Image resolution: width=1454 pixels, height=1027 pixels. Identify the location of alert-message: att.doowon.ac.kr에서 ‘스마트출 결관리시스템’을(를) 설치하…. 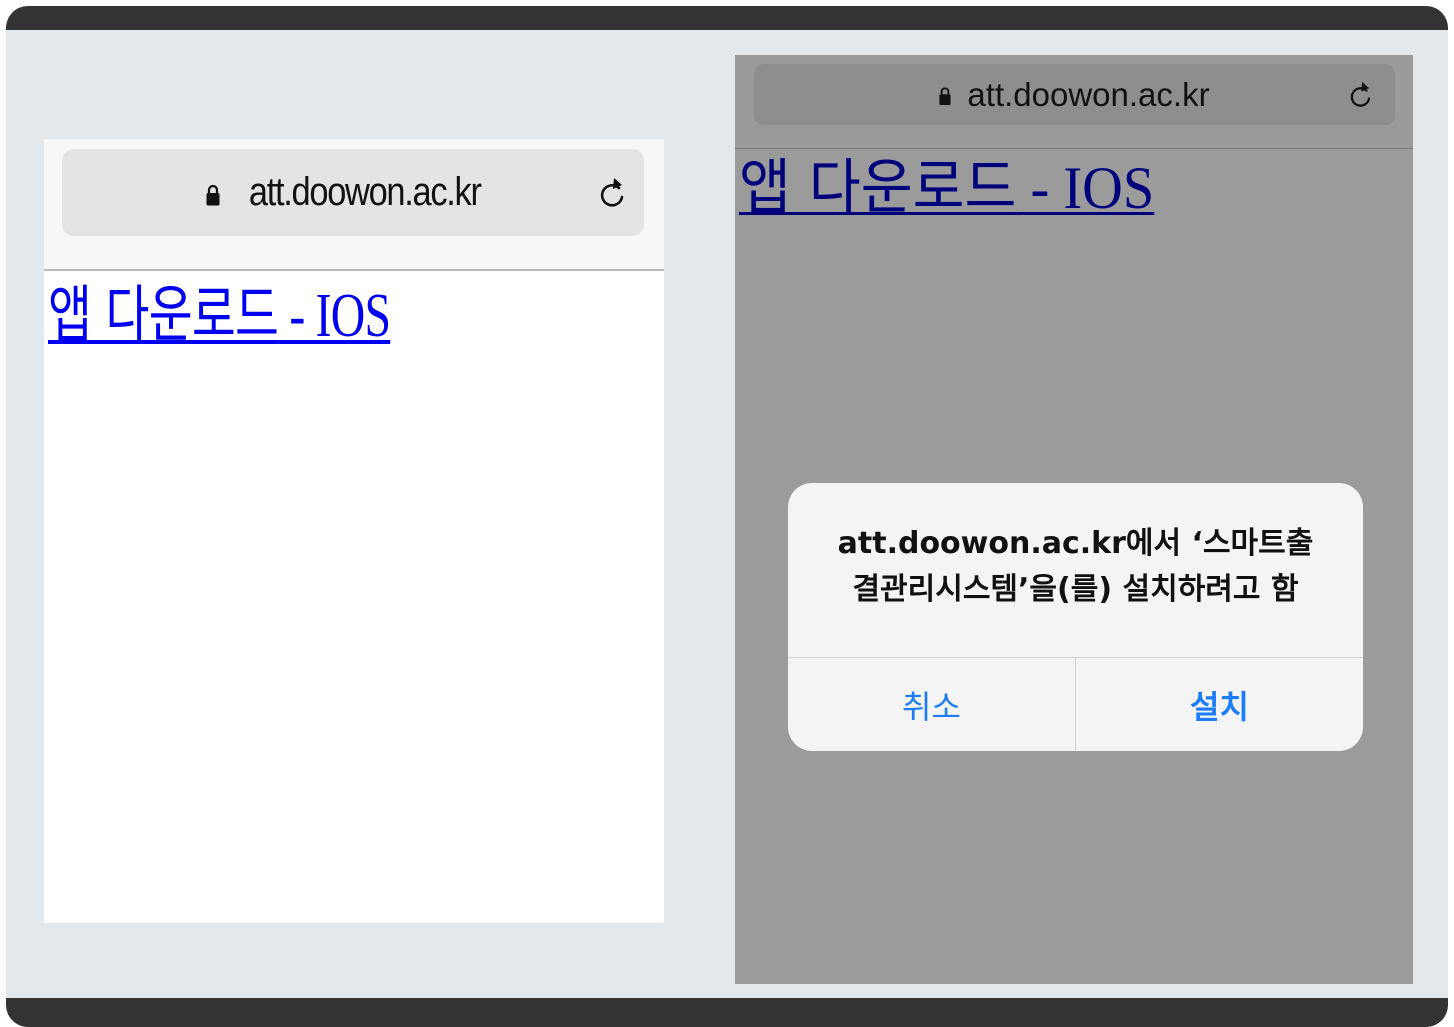
(1075, 567).